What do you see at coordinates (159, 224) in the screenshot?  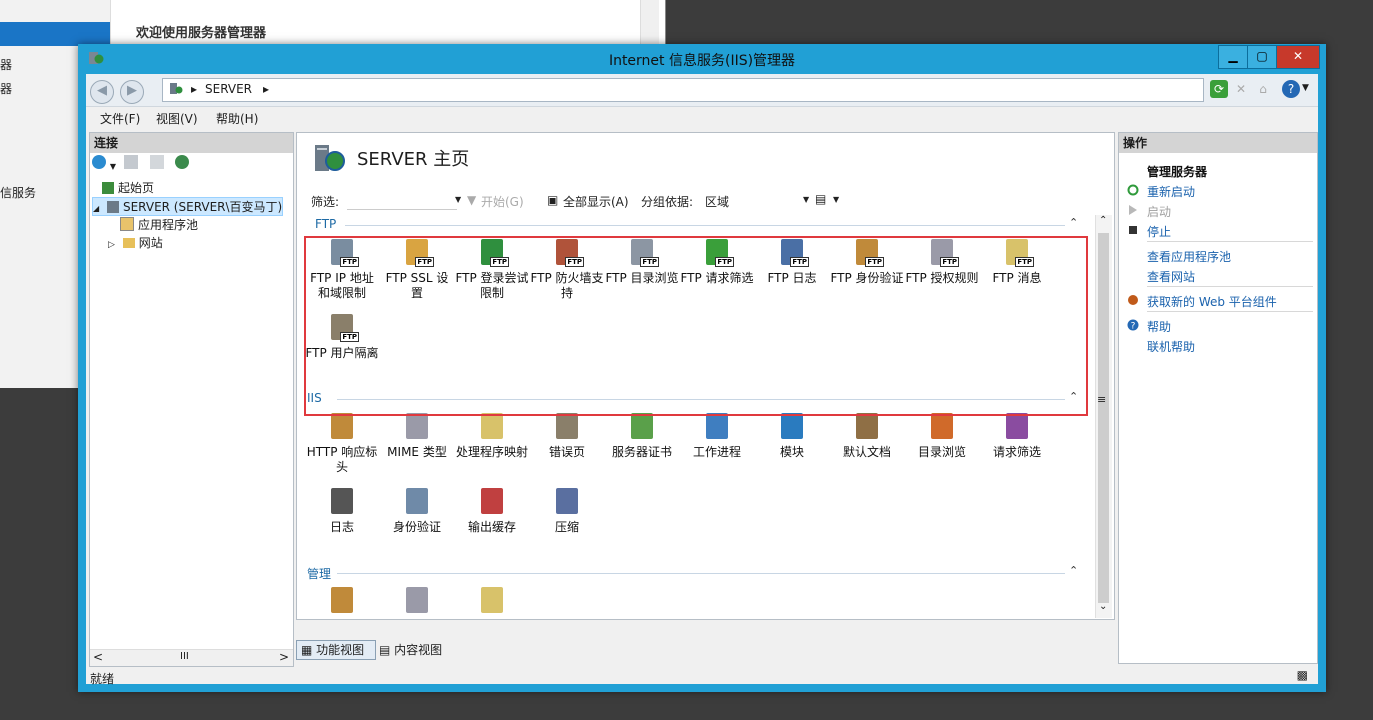 I see `tree-app-pools: 应用程序池` at bounding box center [159, 224].